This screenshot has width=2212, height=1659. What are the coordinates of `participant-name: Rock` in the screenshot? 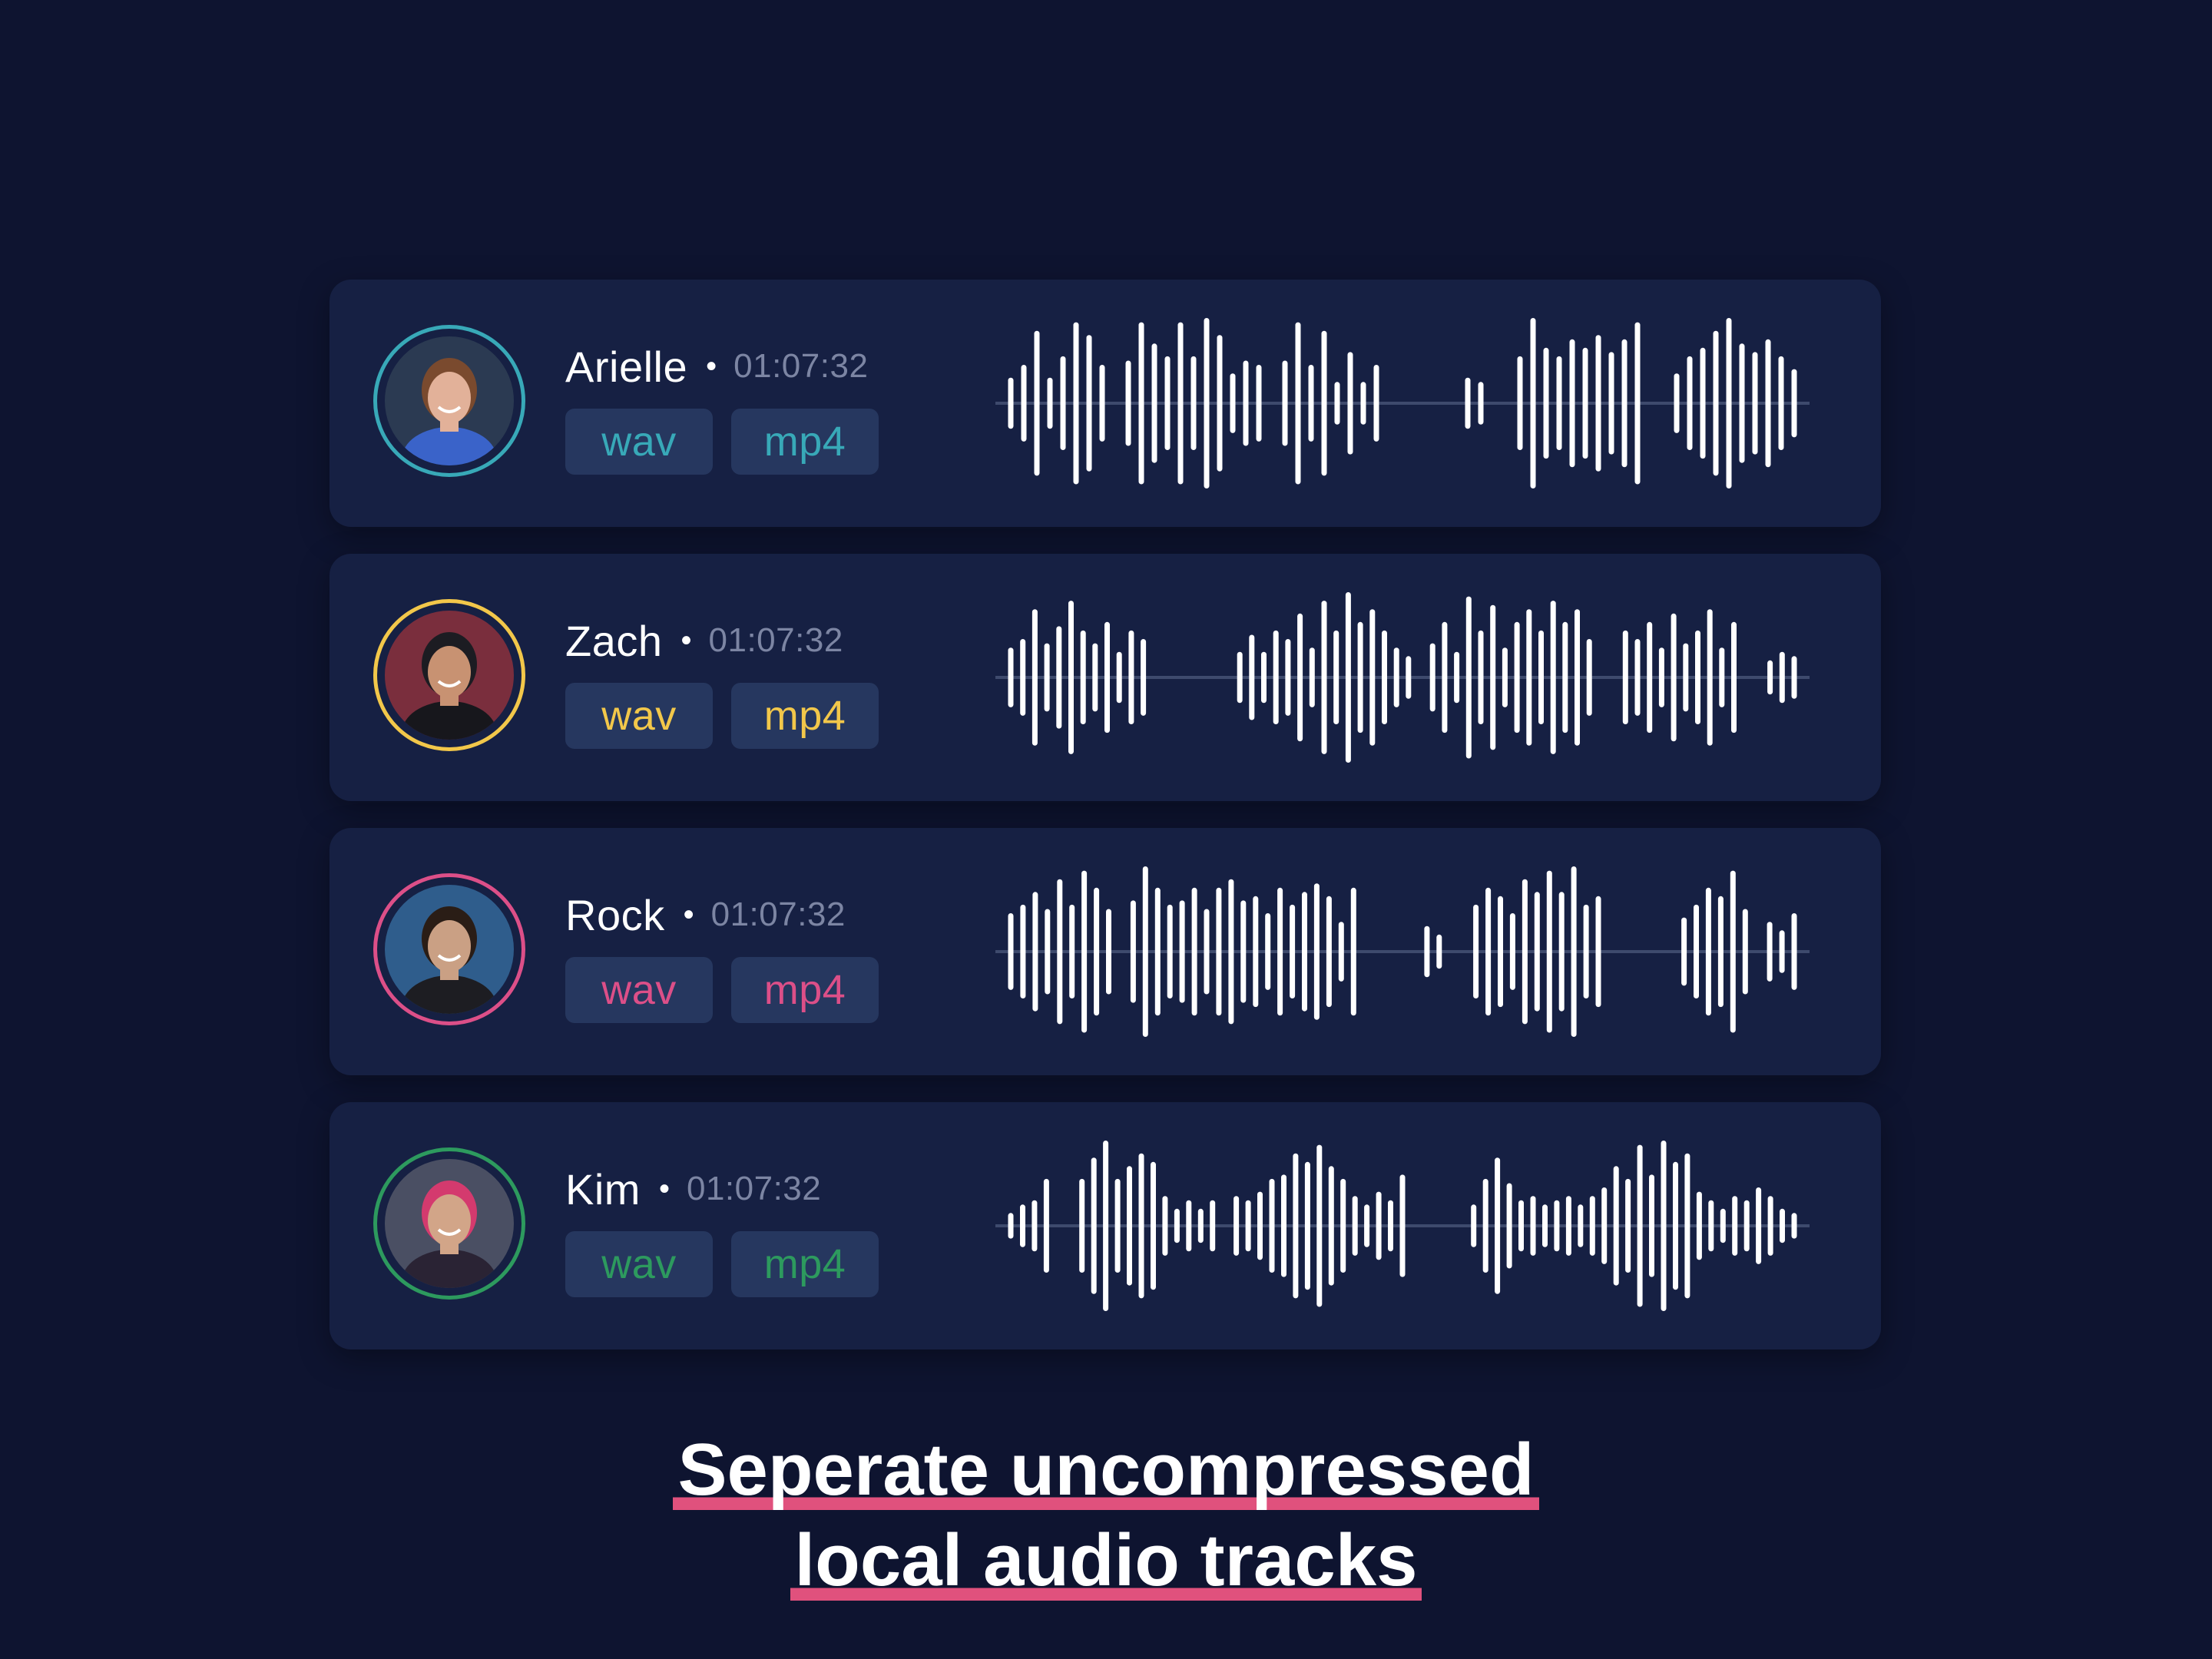 It's located at (615, 914).